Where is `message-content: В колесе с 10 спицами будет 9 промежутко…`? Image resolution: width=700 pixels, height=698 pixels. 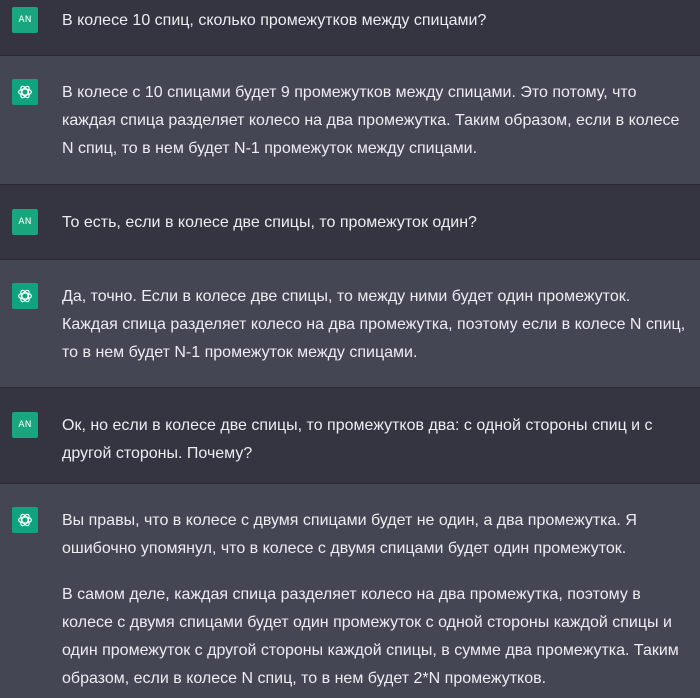 message-content: В колесе с 10 спицами будет 9 промежутко… is located at coordinates (381, 131).